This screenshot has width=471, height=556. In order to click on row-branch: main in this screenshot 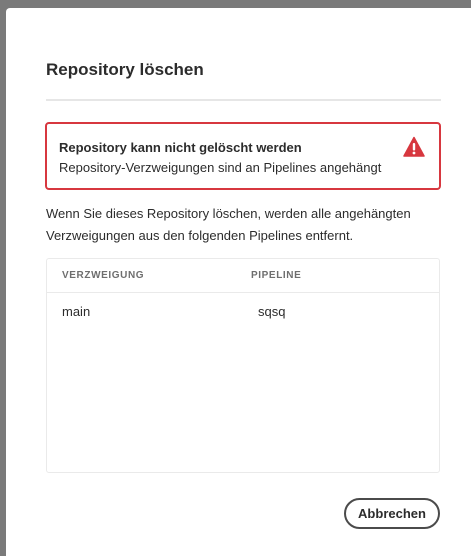, I will do `click(76, 311)`.